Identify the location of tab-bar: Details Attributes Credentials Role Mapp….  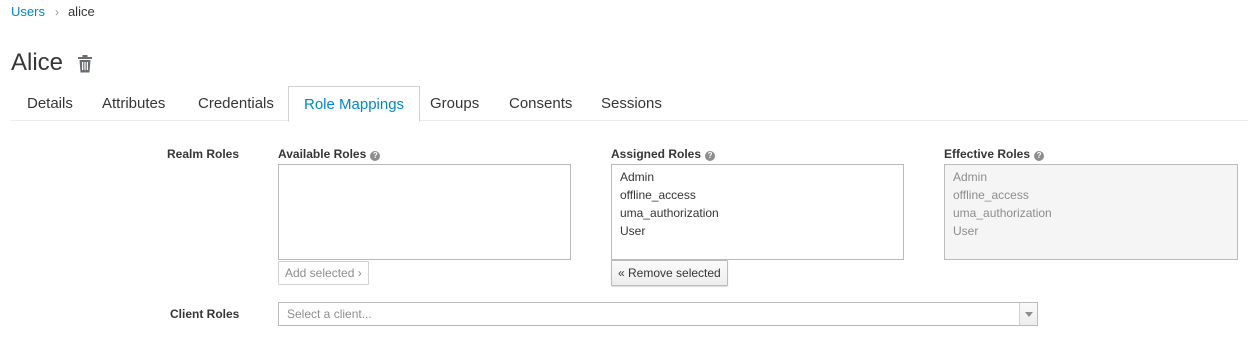
(629, 104).